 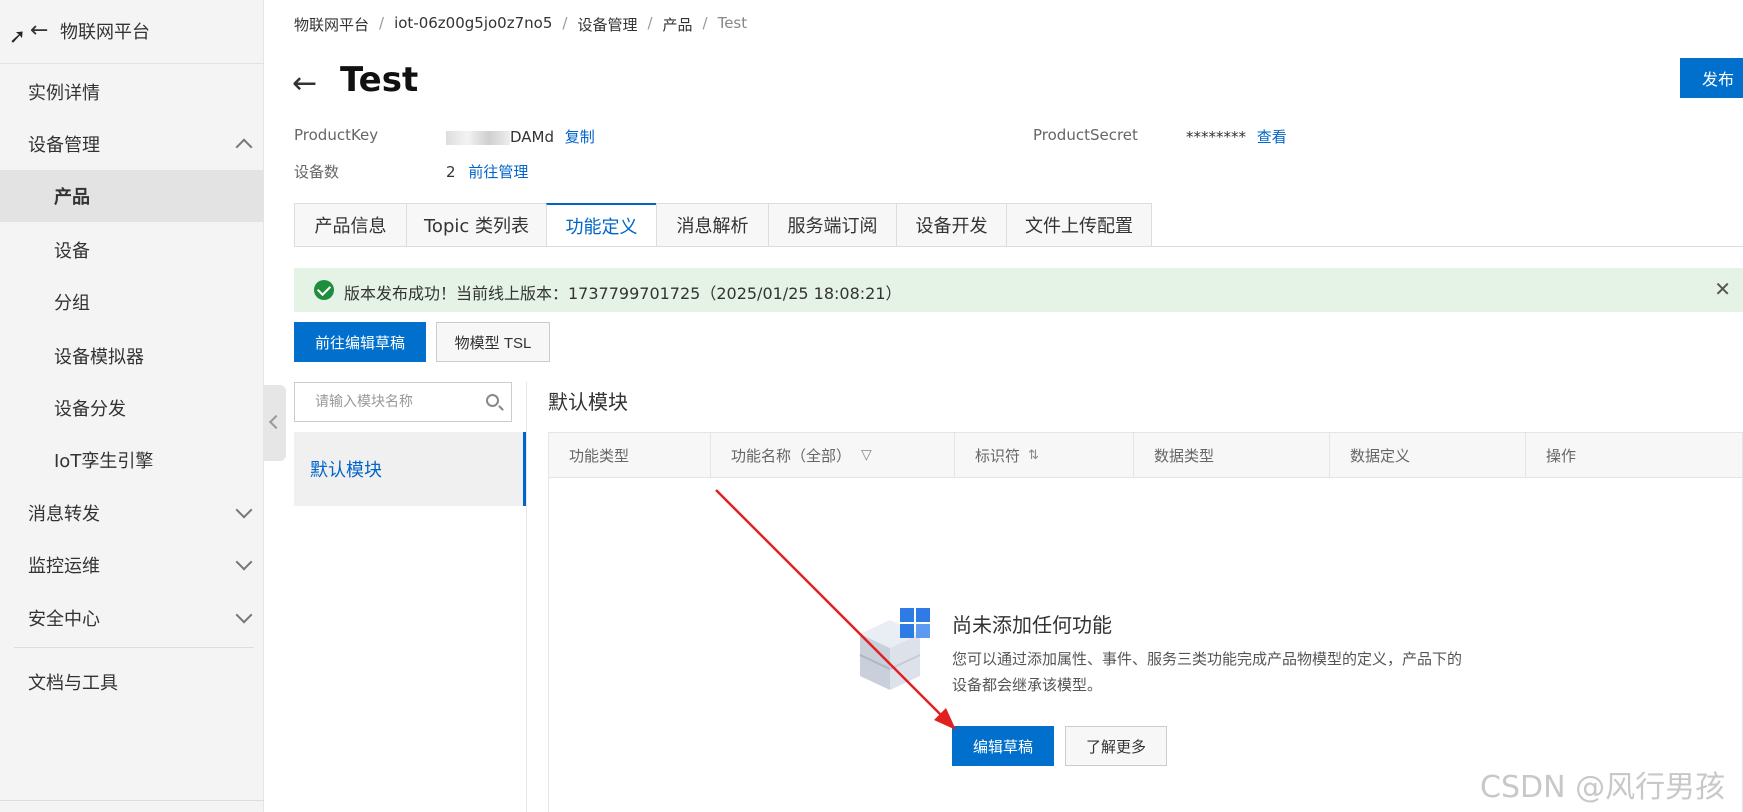 What do you see at coordinates (1018, 246) in the screenshot?
I see `tabs-divider` at bounding box center [1018, 246].